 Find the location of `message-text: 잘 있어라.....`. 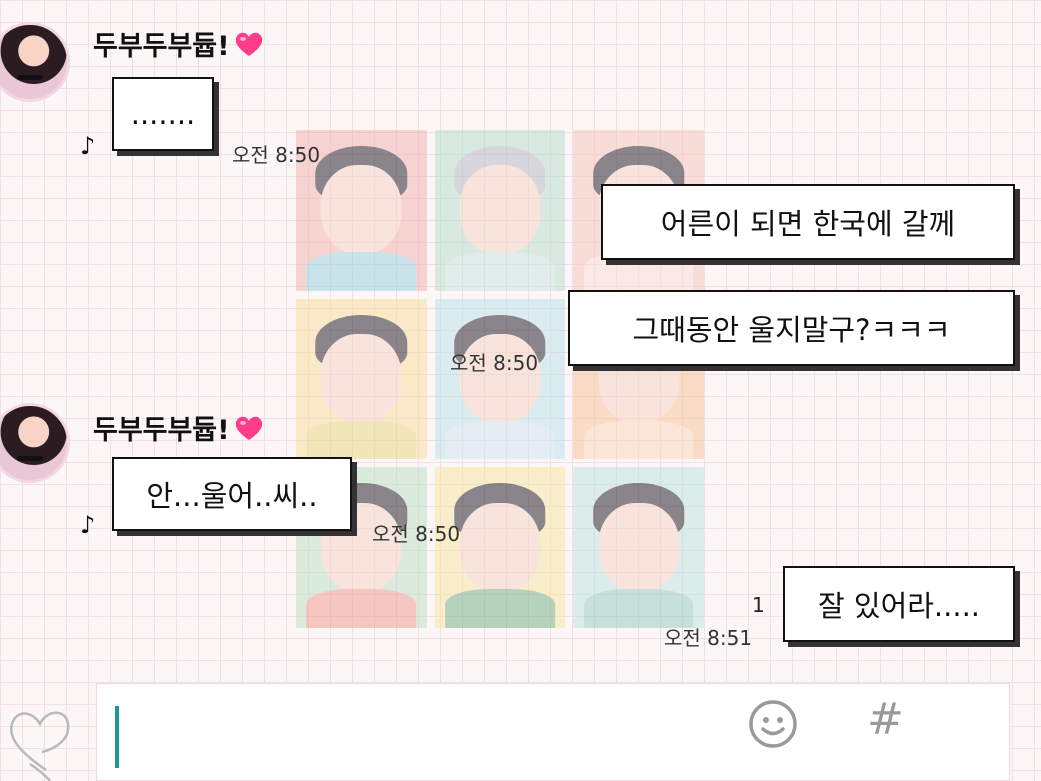

message-text: 잘 있어라..... is located at coordinates (899, 606).